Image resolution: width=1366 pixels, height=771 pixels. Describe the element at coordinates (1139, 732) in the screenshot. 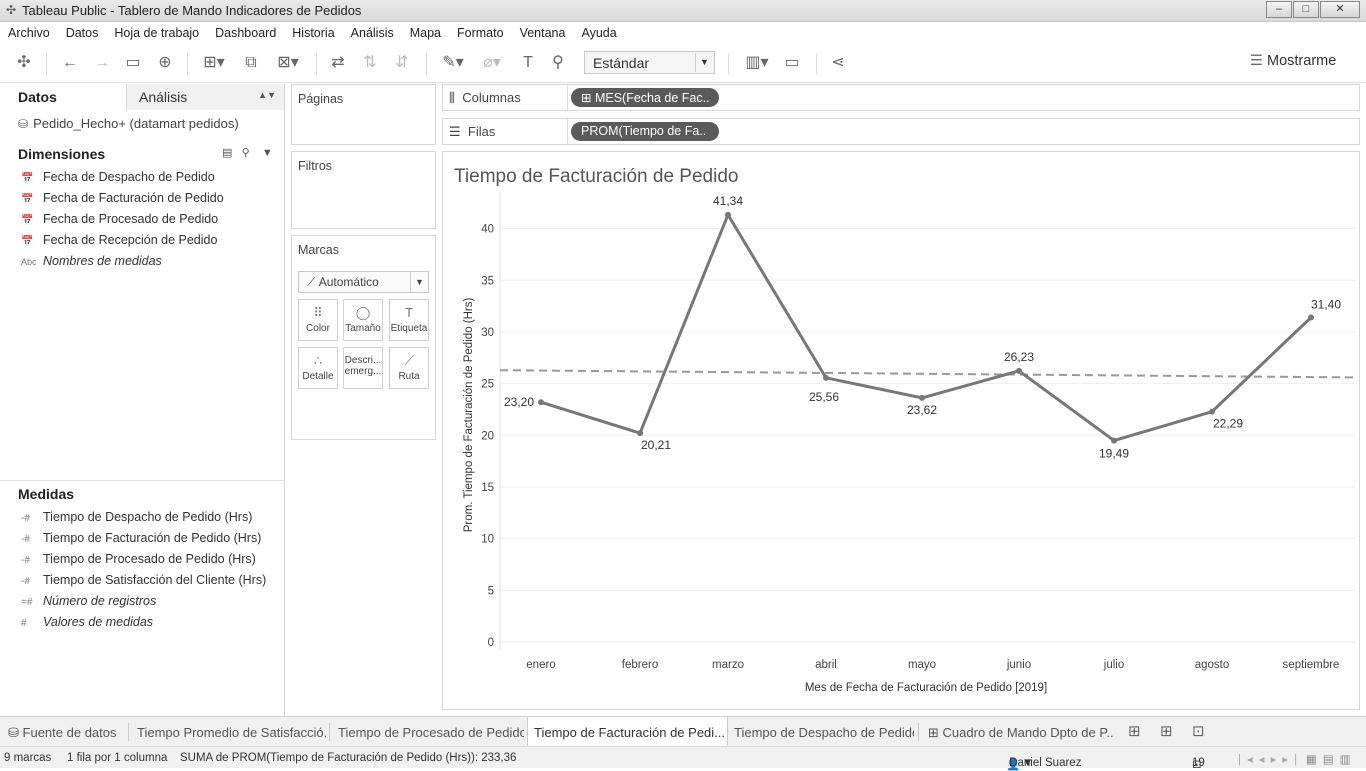

I see `new-worksheet-icon: ⊞` at that location.